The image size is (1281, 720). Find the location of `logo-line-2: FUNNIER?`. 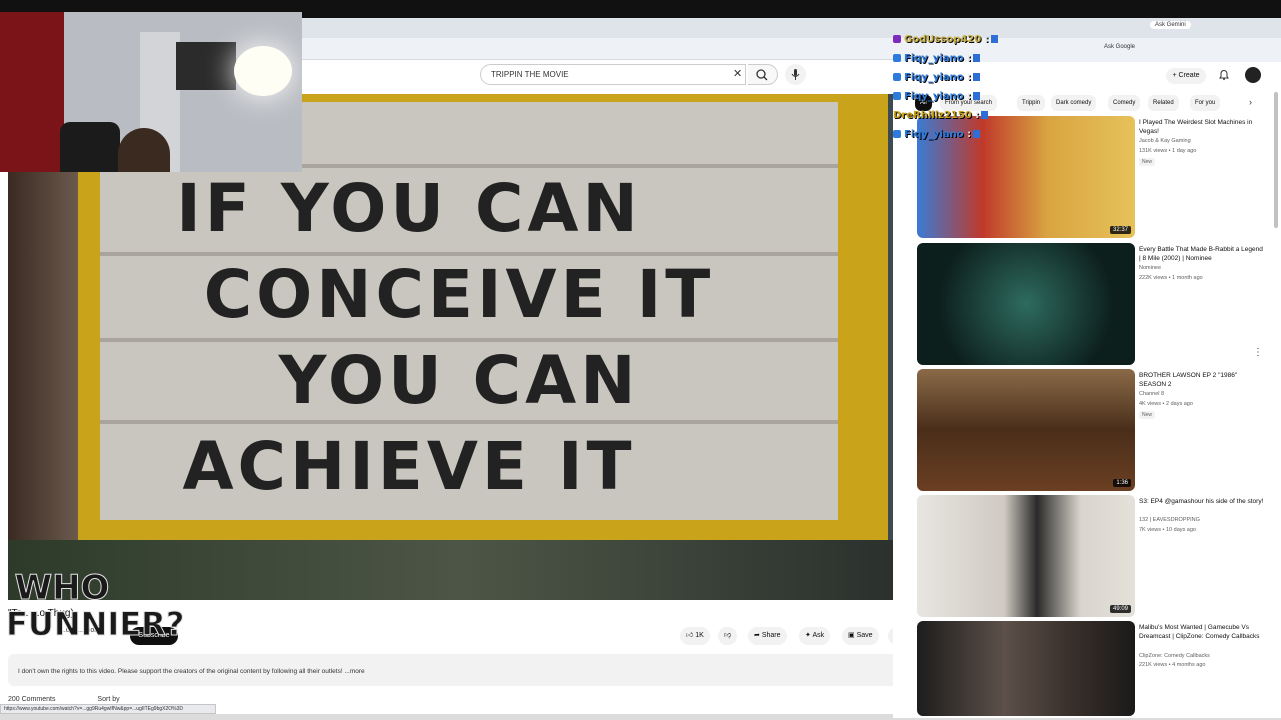

logo-line-2: FUNNIER? is located at coordinates (95, 624).